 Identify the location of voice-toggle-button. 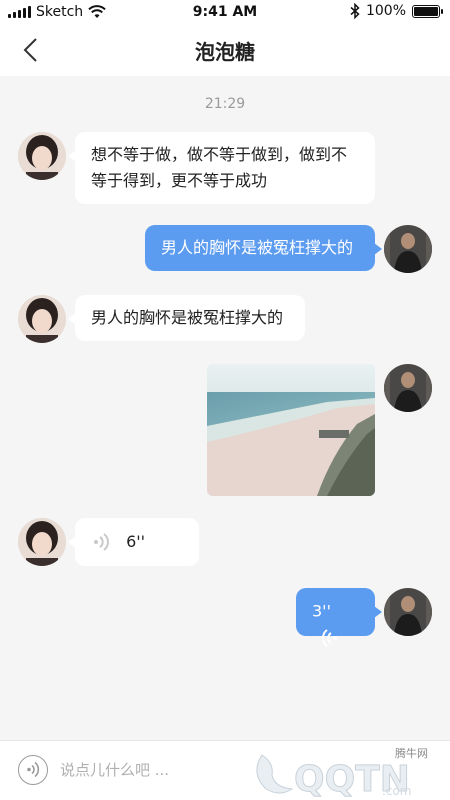
(33, 770).